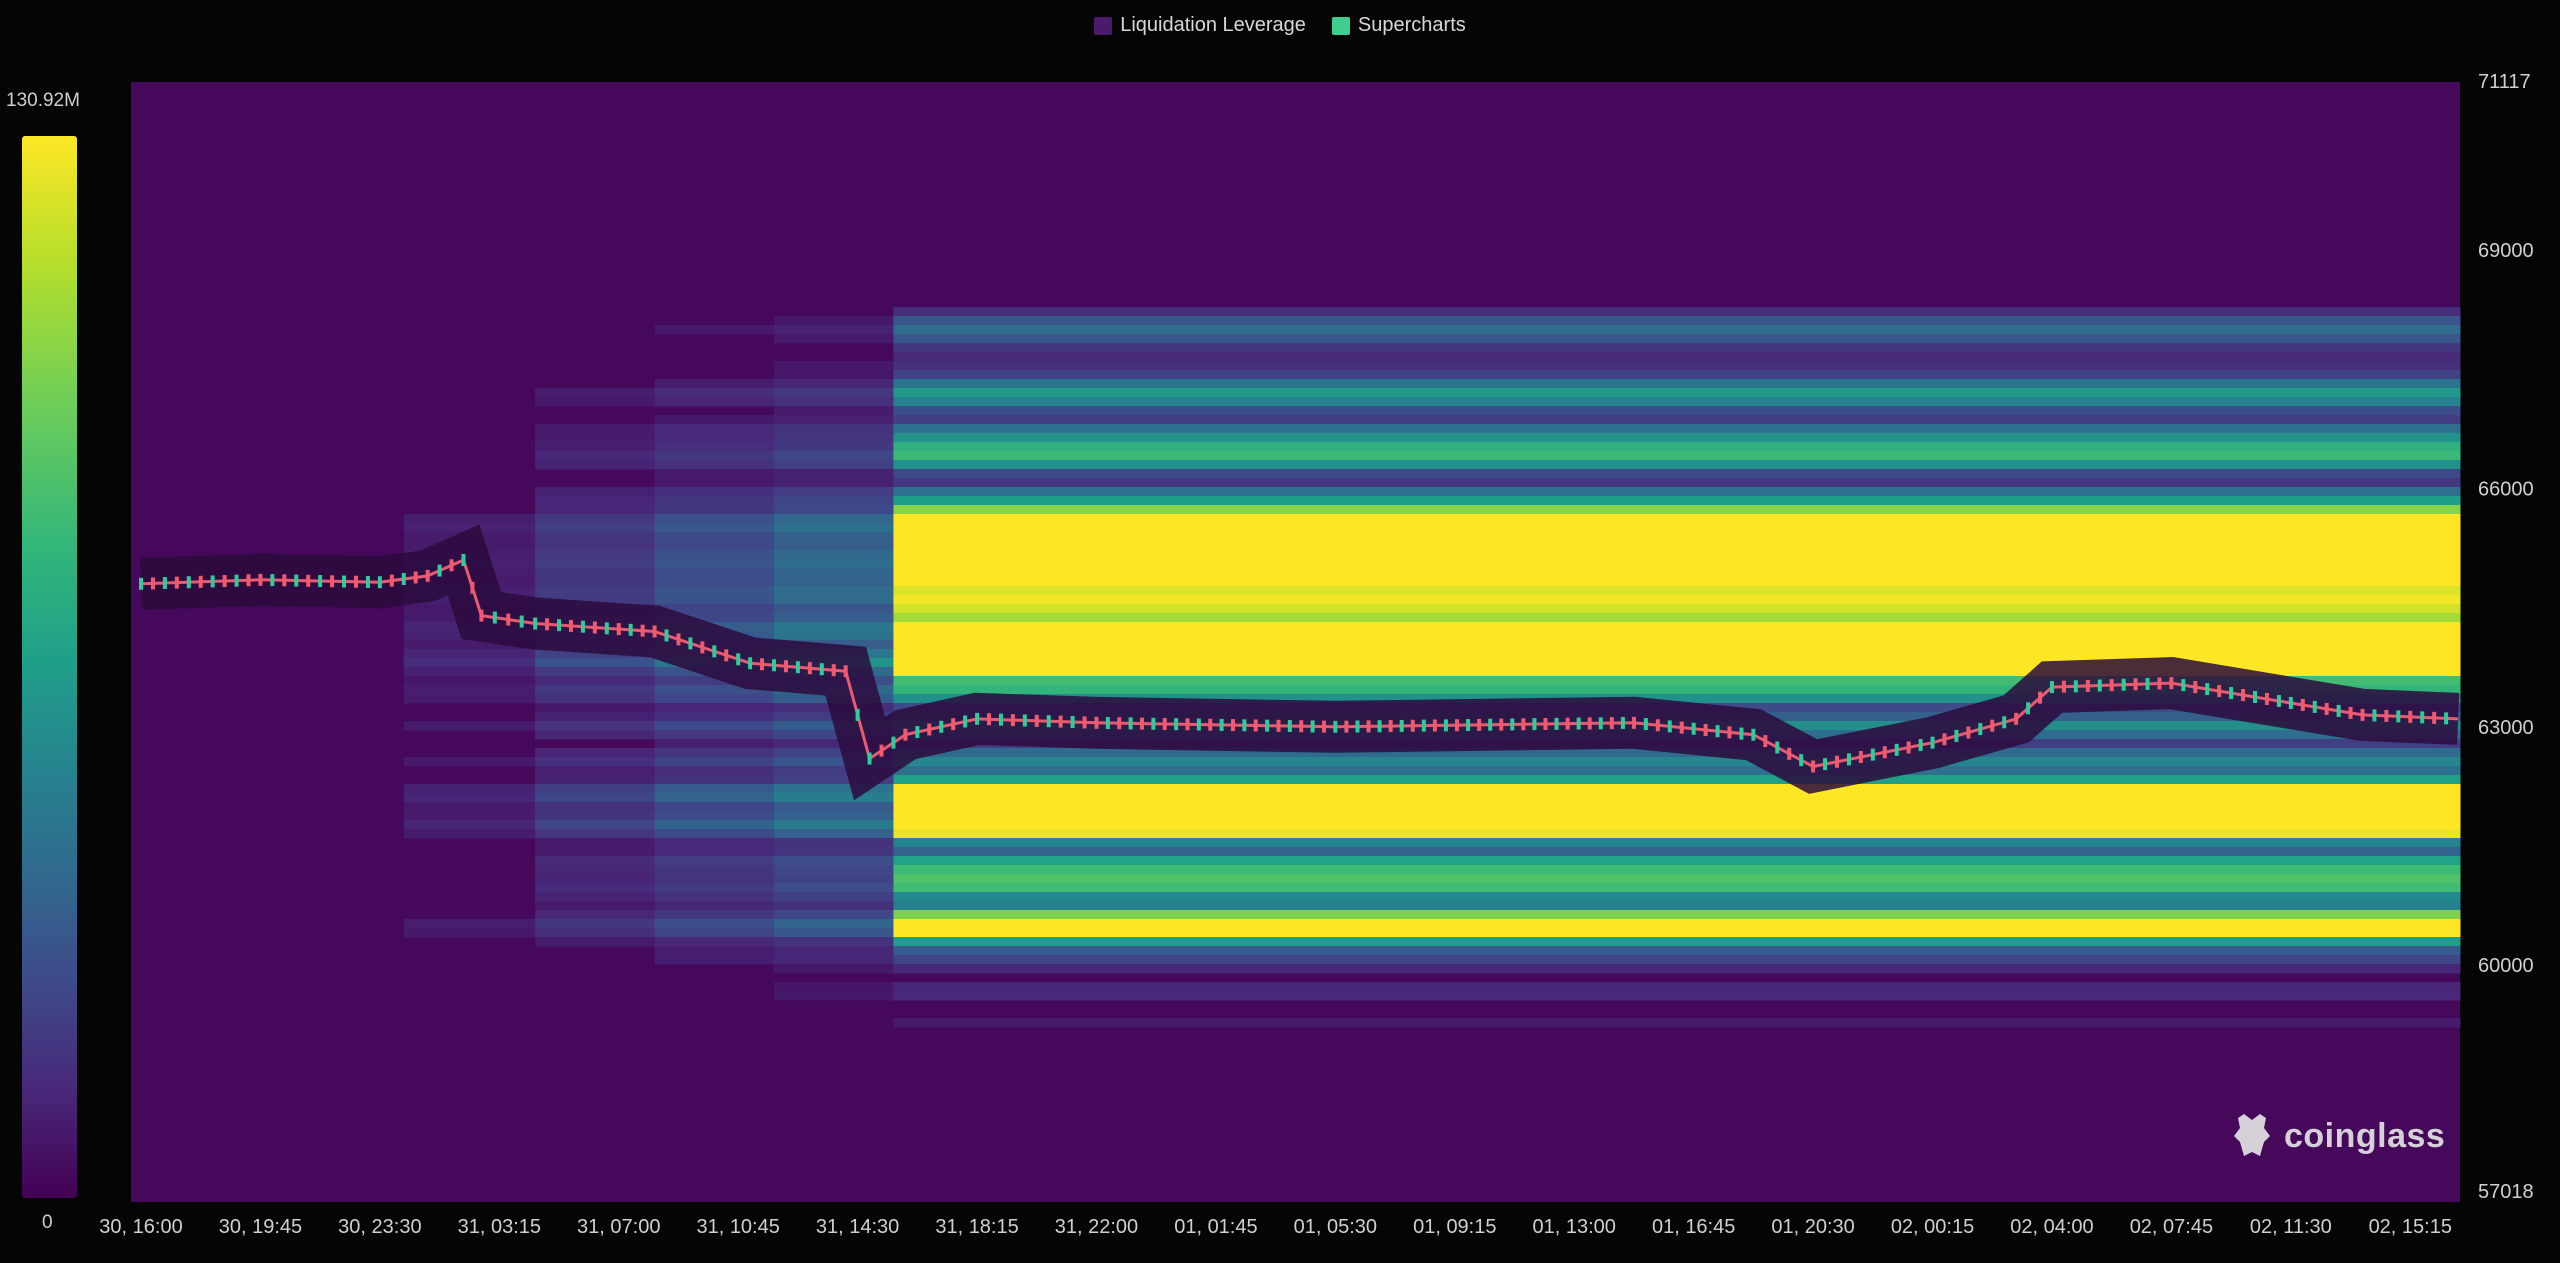 The image size is (2560, 1263). Describe the element at coordinates (1096, 1227) in the screenshot. I see `x-tick-label: 31, 22:00` at that location.